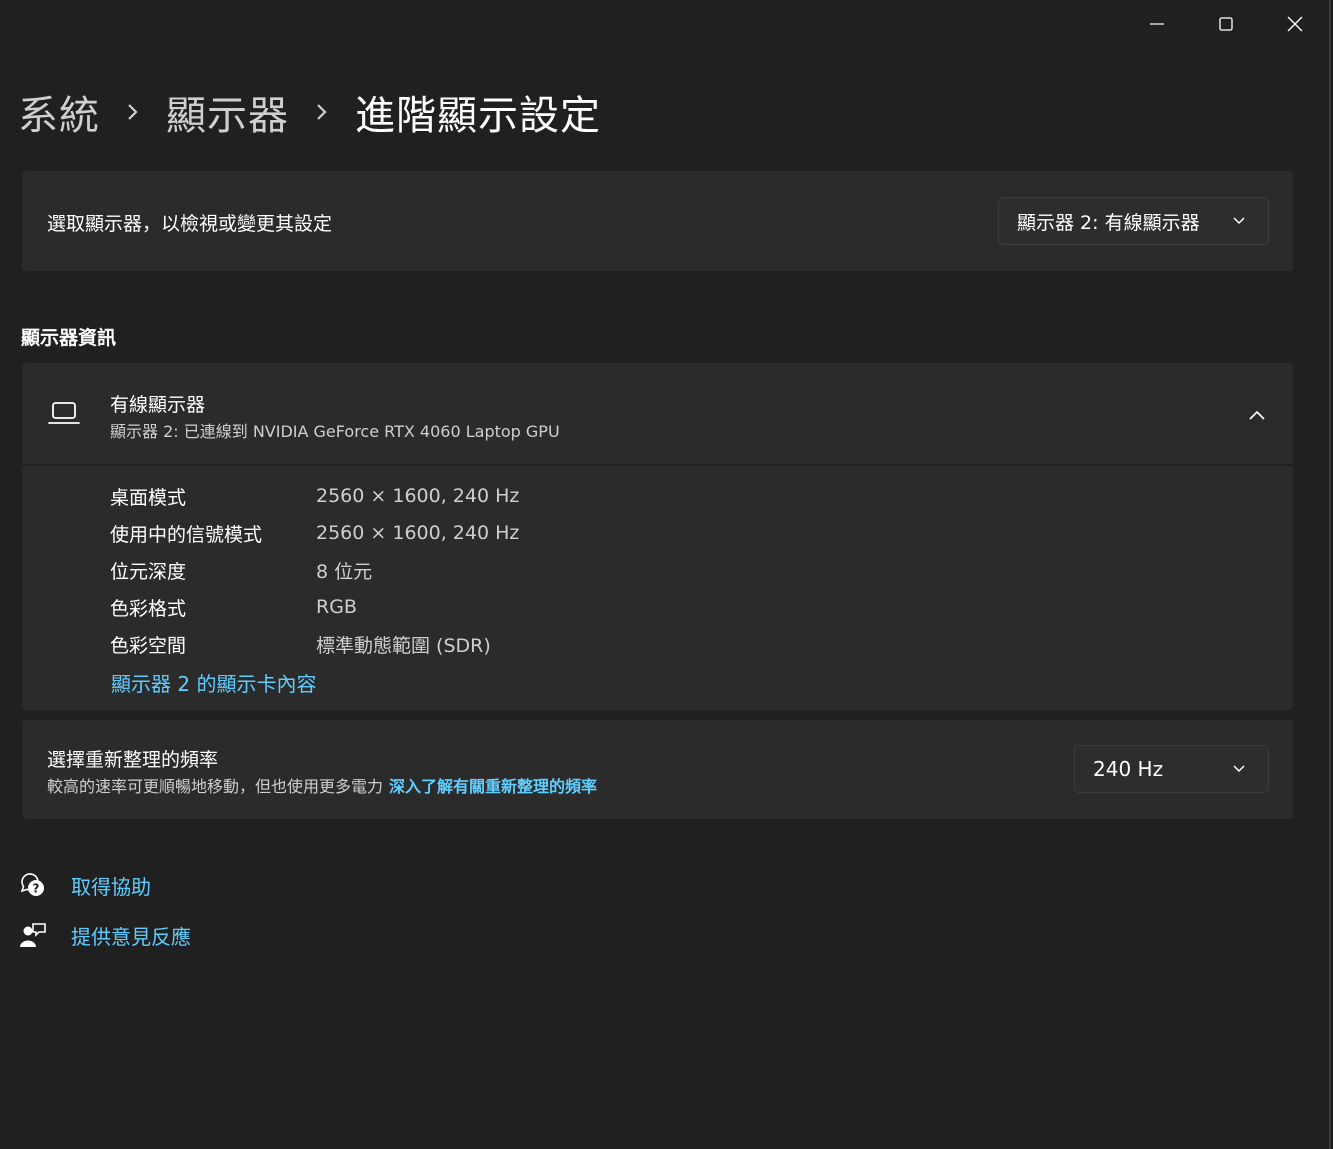 The image size is (1333, 1149). What do you see at coordinates (1171, 769) in the screenshot?
I see `refresh-rate-dropdown: 240 Hz` at bounding box center [1171, 769].